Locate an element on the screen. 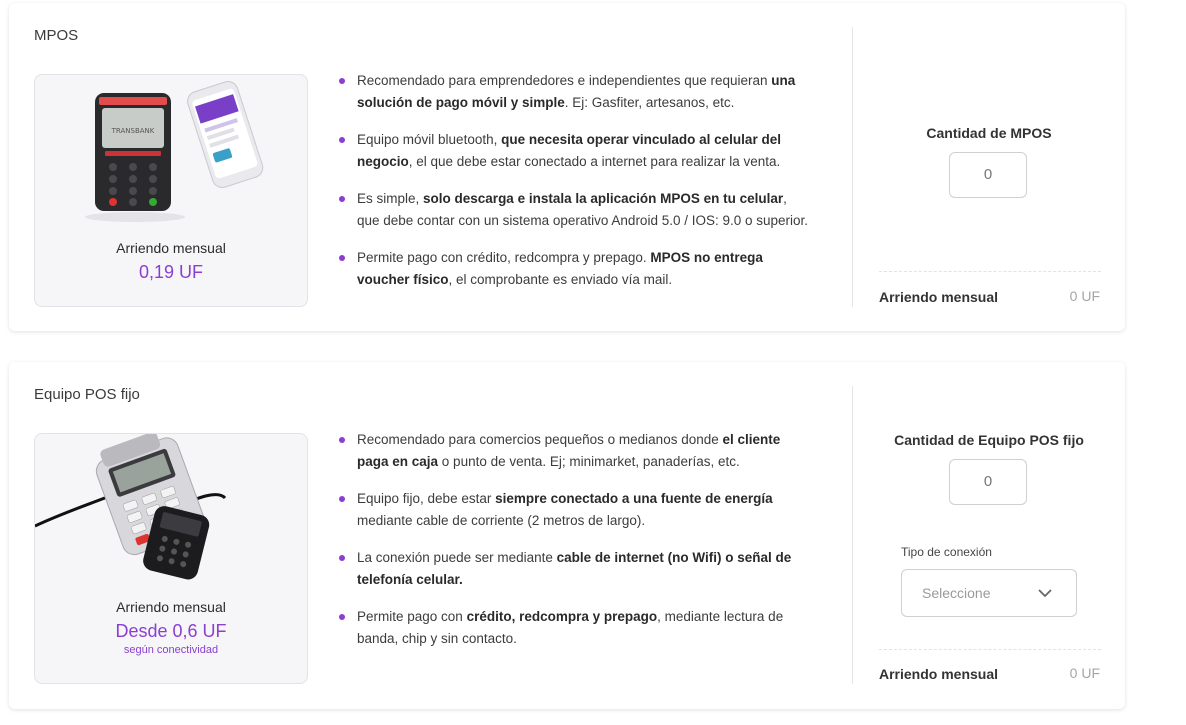  svg-text: TRANSBANK is located at coordinates (133, 131).